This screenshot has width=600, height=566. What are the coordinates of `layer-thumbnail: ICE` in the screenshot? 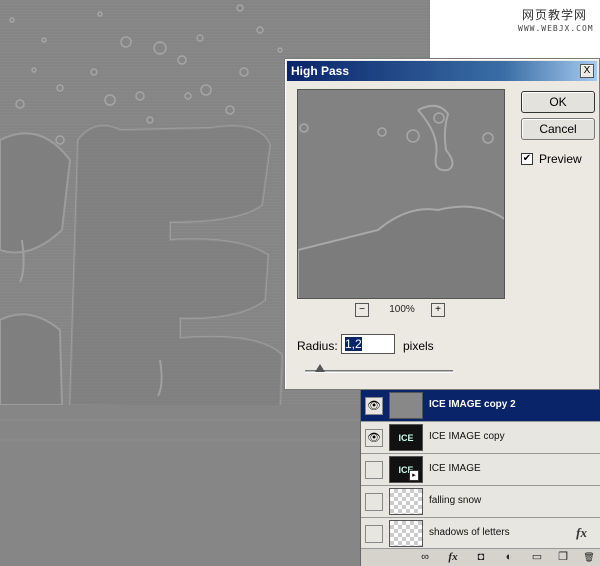 It's located at (406, 437).